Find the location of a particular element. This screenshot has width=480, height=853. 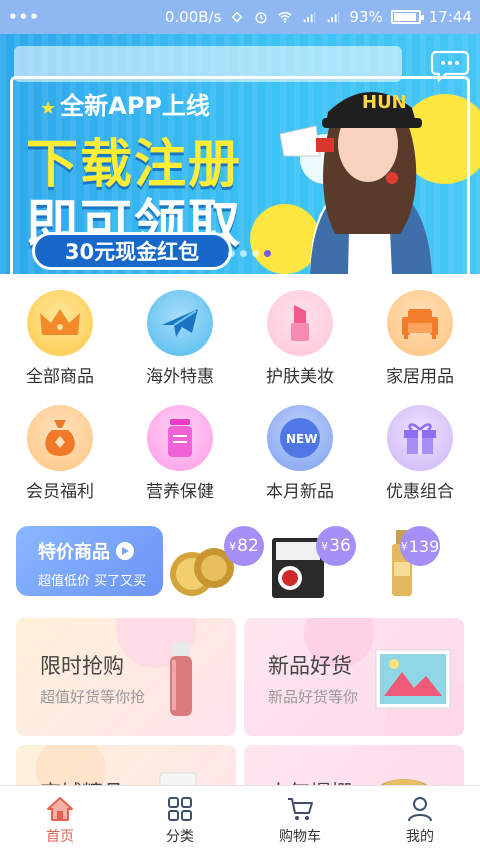

banner-pager is located at coordinates (249, 253).